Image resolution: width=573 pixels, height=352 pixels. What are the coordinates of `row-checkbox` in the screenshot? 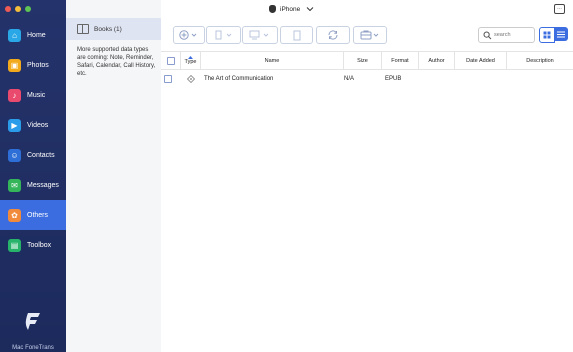 It's located at (168, 79).